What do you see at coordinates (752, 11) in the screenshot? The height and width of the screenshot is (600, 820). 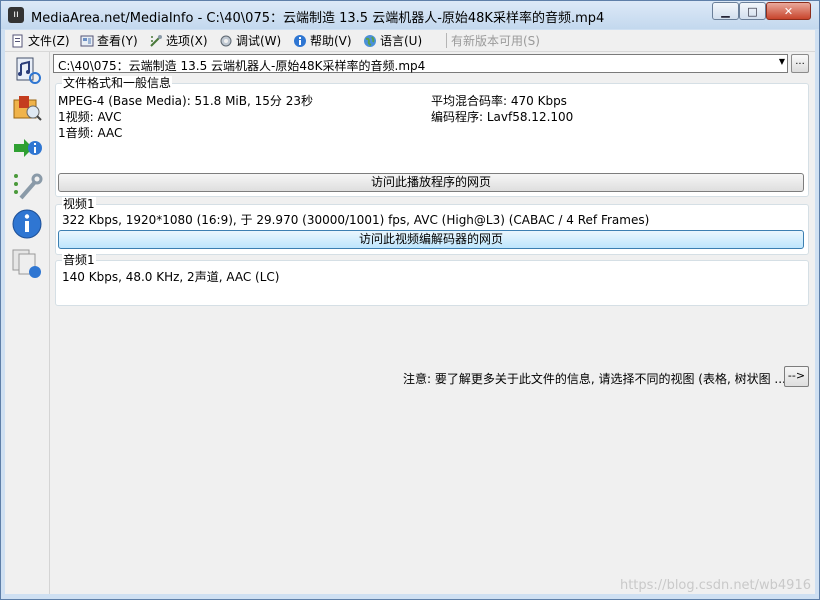 I see `maximize-button: □` at bounding box center [752, 11].